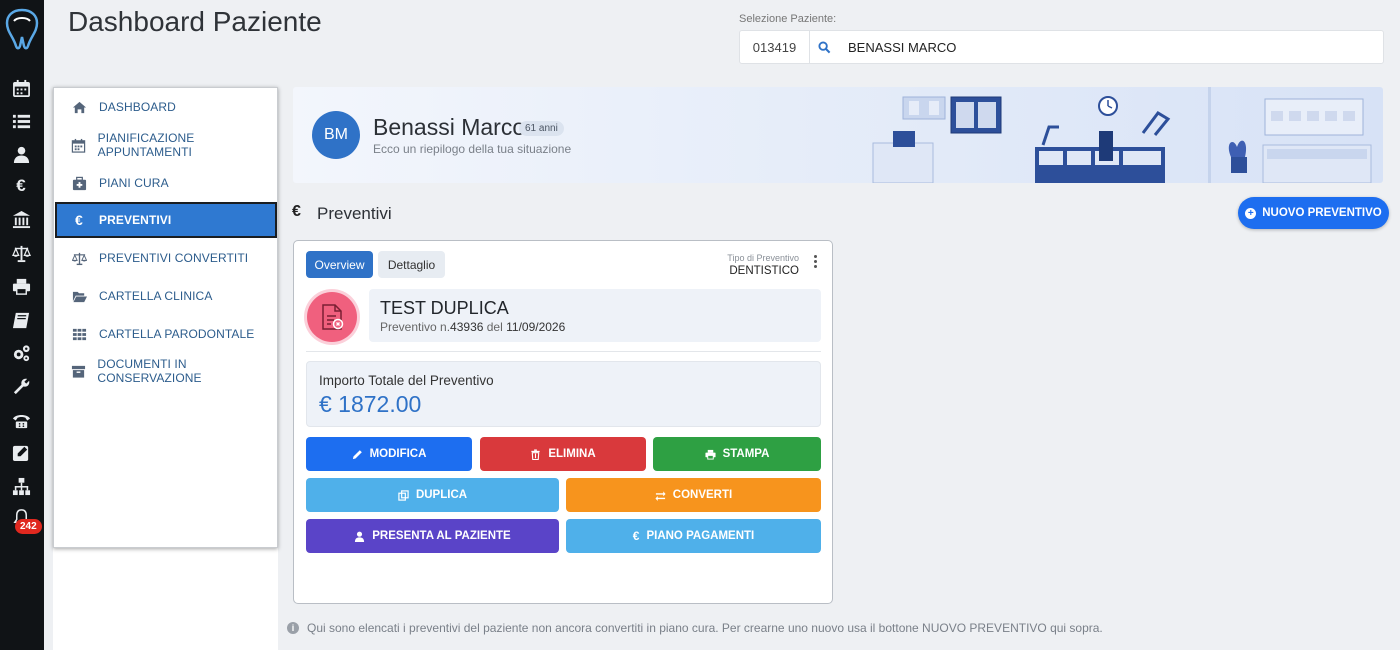 This screenshot has width=1400, height=650. I want to click on piano-label: PIANO PAGAMENTI, so click(700, 536).